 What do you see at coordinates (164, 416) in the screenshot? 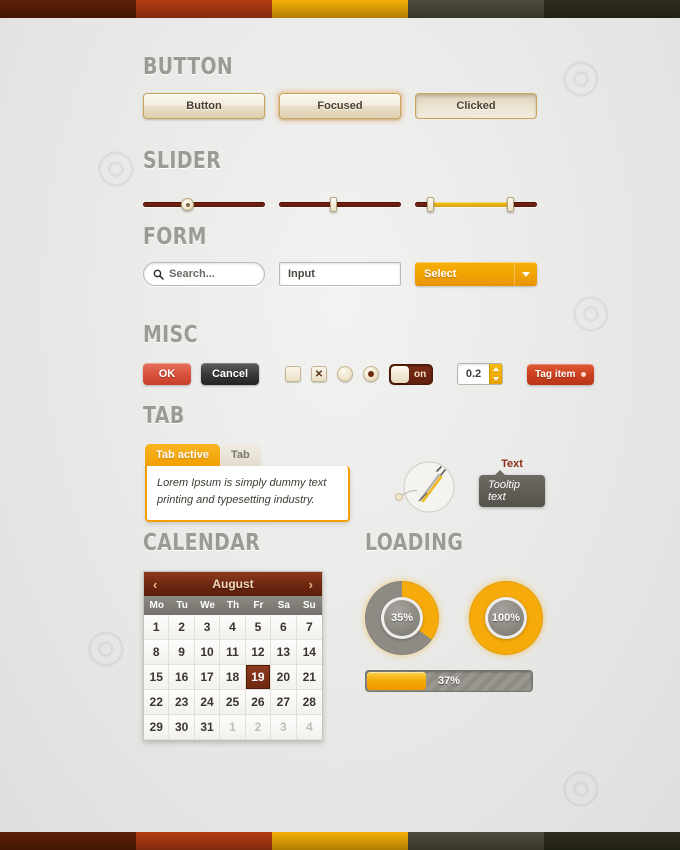
I see `section-heading-tab: TAB` at bounding box center [164, 416].